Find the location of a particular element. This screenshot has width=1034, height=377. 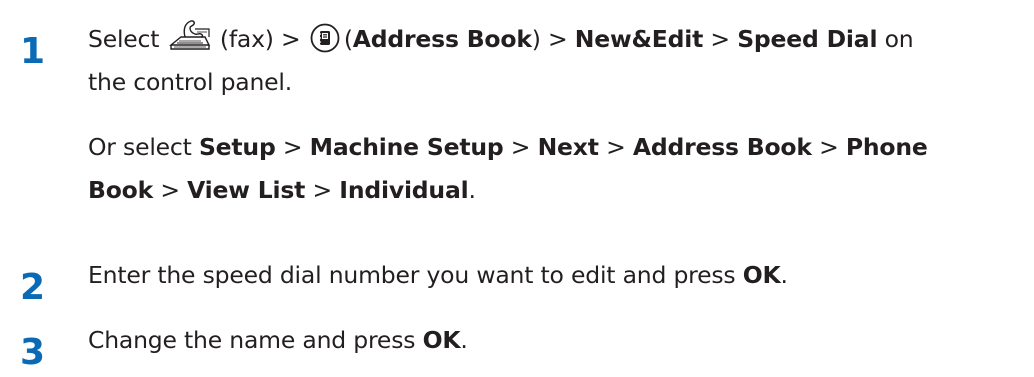

fax-label: (fax) > is located at coordinates (260, 39).